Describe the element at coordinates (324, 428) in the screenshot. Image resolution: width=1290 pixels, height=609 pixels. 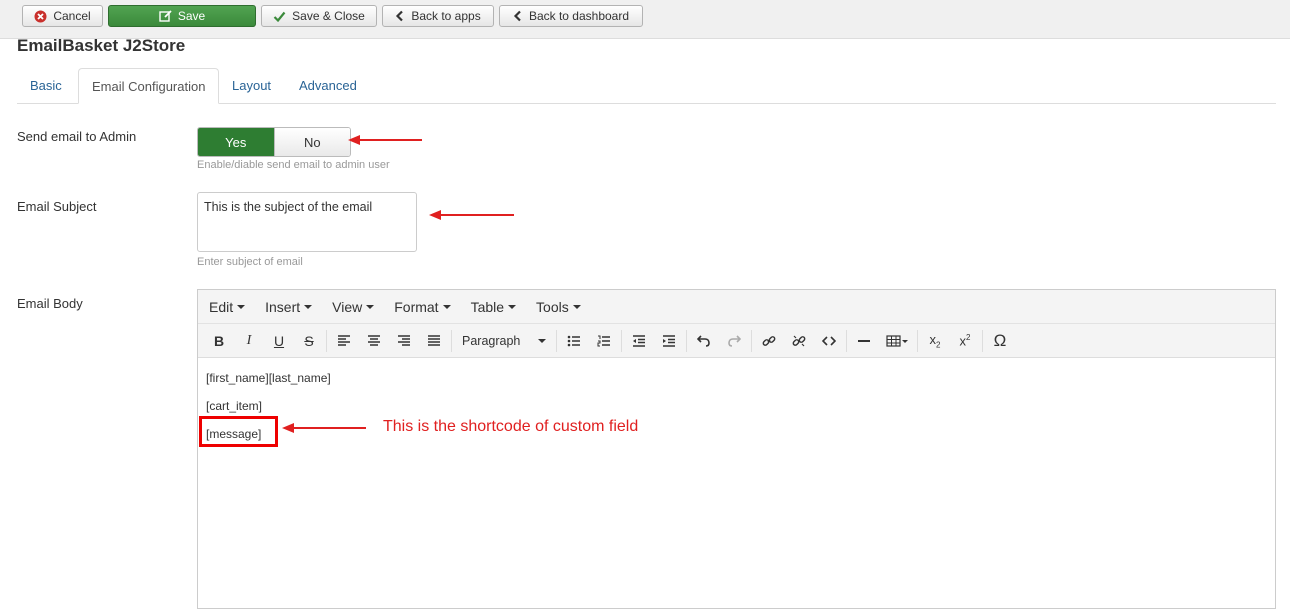
I see `arrow-to-shortcode` at that location.